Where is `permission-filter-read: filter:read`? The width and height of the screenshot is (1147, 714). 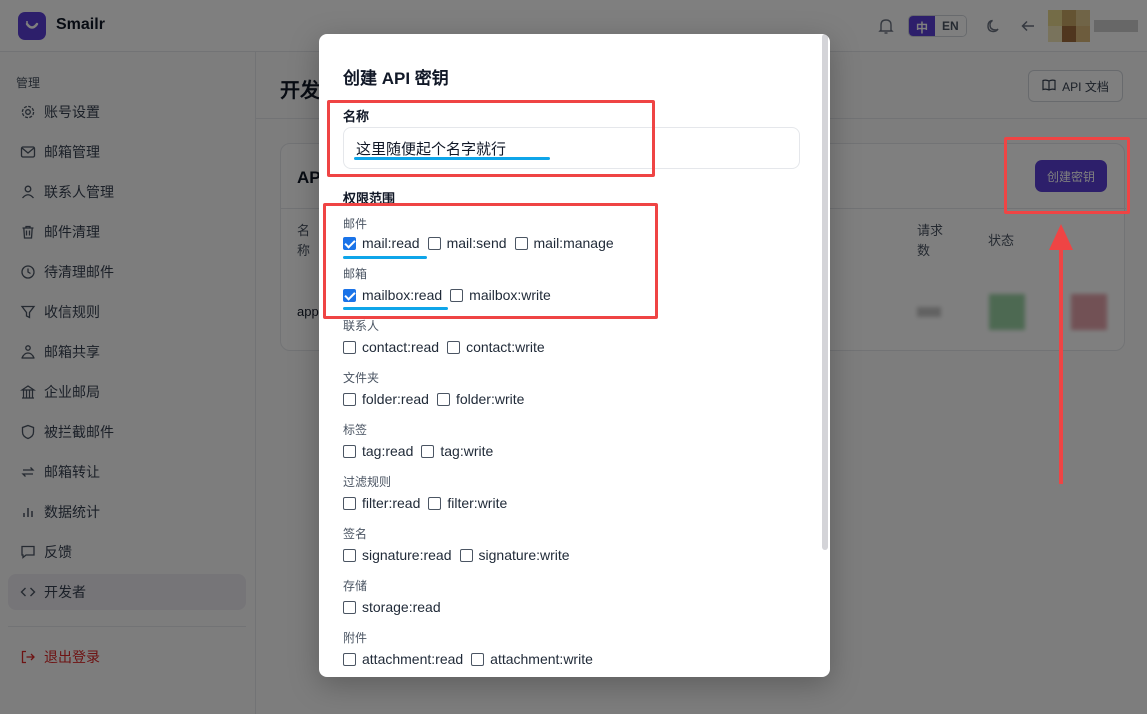 permission-filter-read: filter:read is located at coordinates (381, 503).